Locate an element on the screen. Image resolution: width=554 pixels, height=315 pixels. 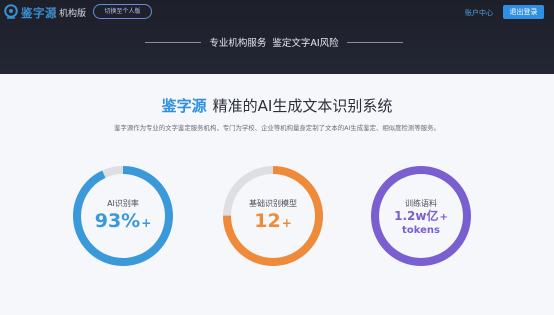
stat-value: 12+ is located at coordinates (273, 221).